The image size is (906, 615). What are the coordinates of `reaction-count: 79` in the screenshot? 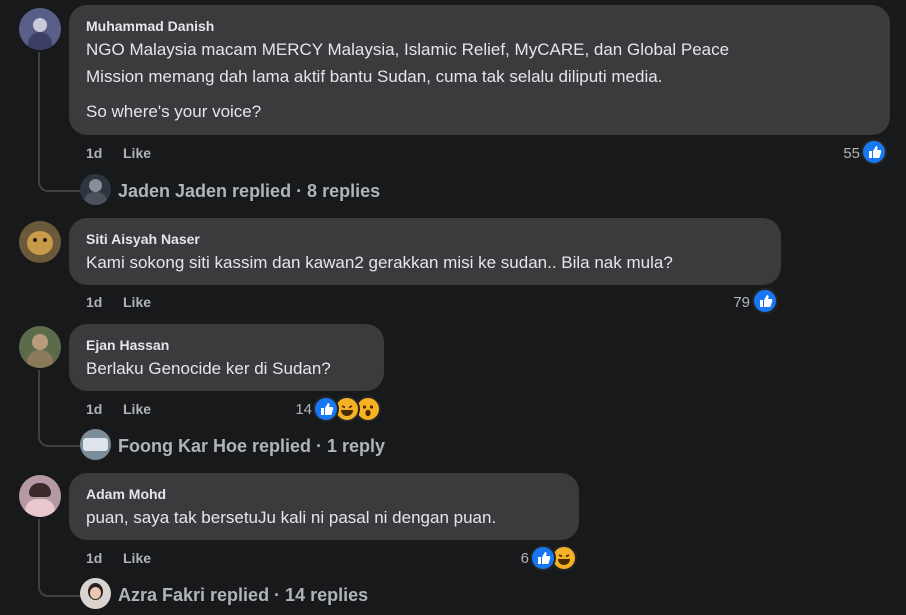 It's located at (733, 302).